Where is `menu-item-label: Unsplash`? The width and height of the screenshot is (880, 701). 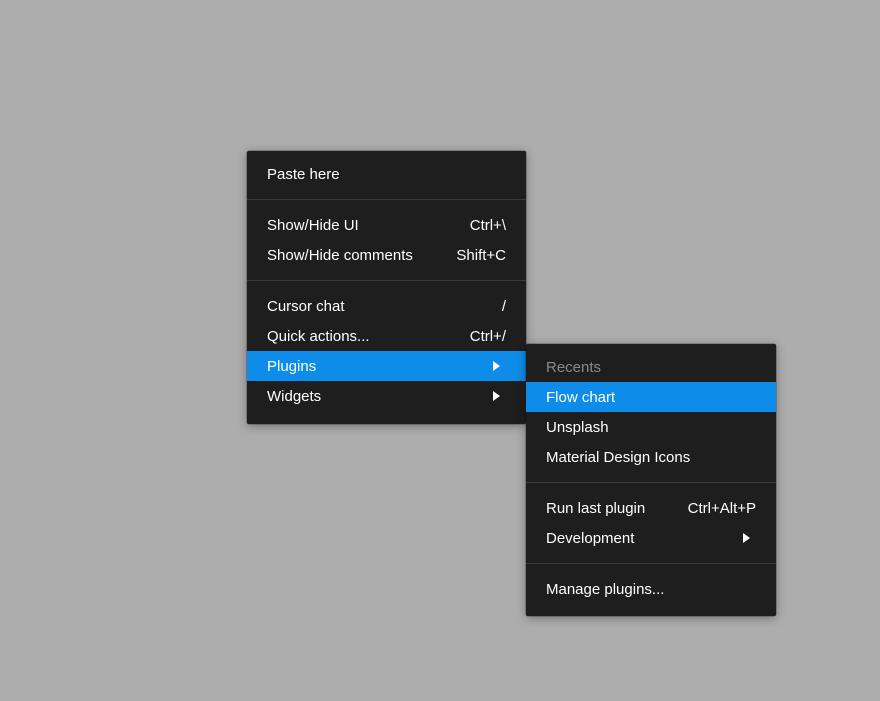
menu-item-label: Unsplash is located at coordinates (577, 427).